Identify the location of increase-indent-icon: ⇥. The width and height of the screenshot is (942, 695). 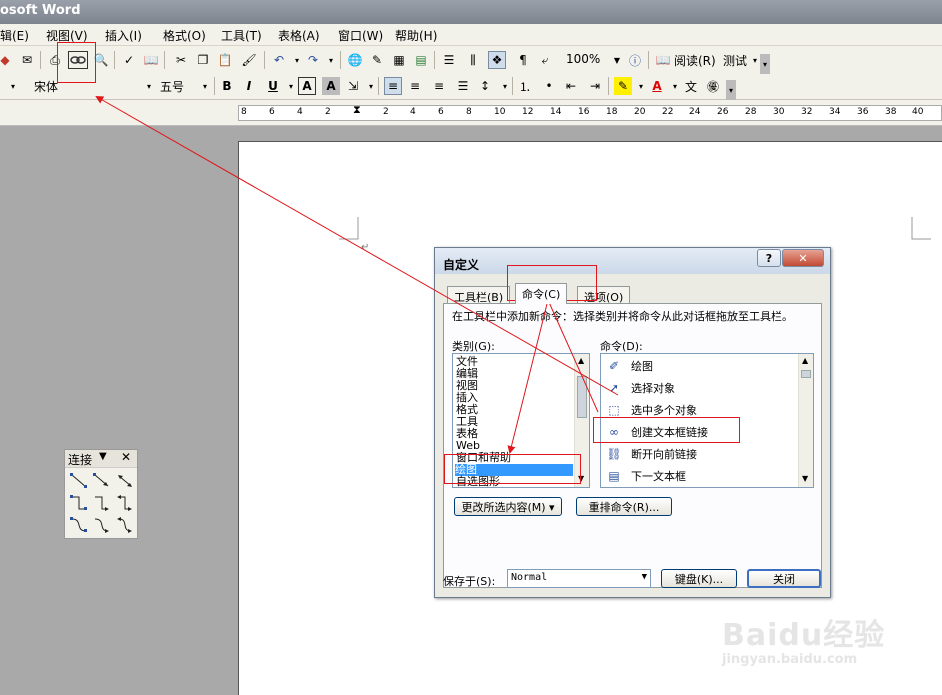
(595, 86).